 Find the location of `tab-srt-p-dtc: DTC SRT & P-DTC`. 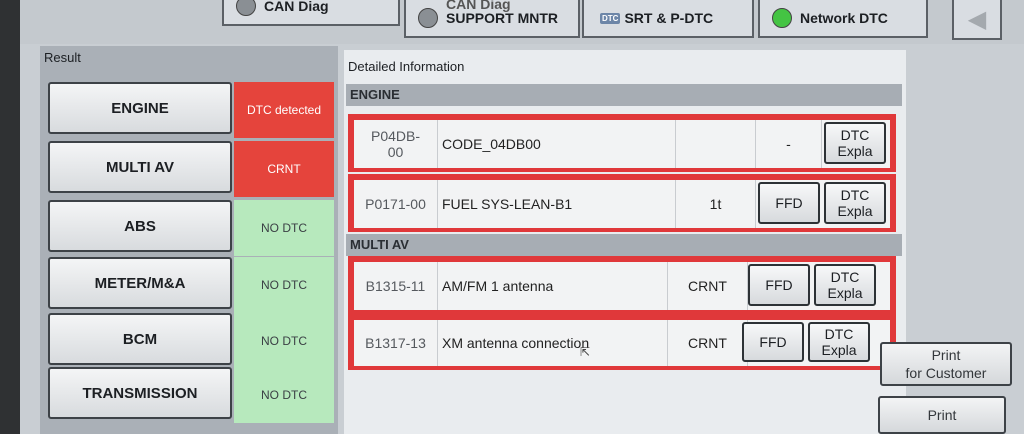

tab-srt-p-dtc: DTC SRT & P-DTC is located at coordinates (668, 19).